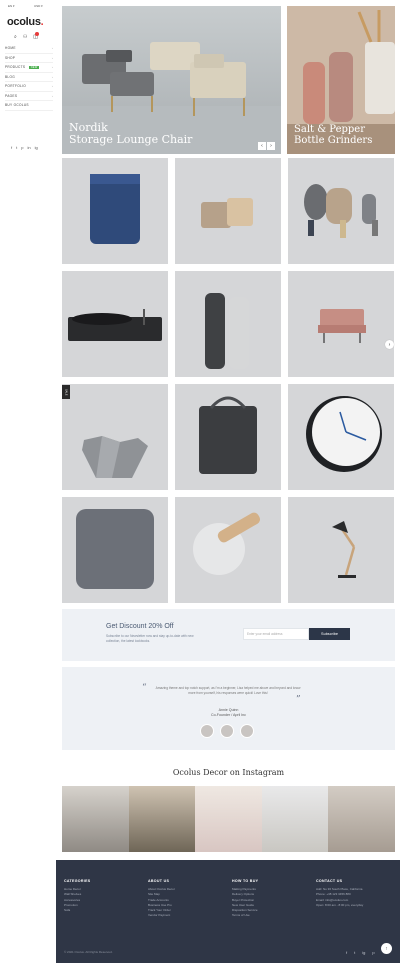 Image resolution: width=400 pixels, height=963 pixels. Describe the element at coordinates (29, 87) in the screenshot. I see `menu-item-portfolio: Portfolio ›` at that location.